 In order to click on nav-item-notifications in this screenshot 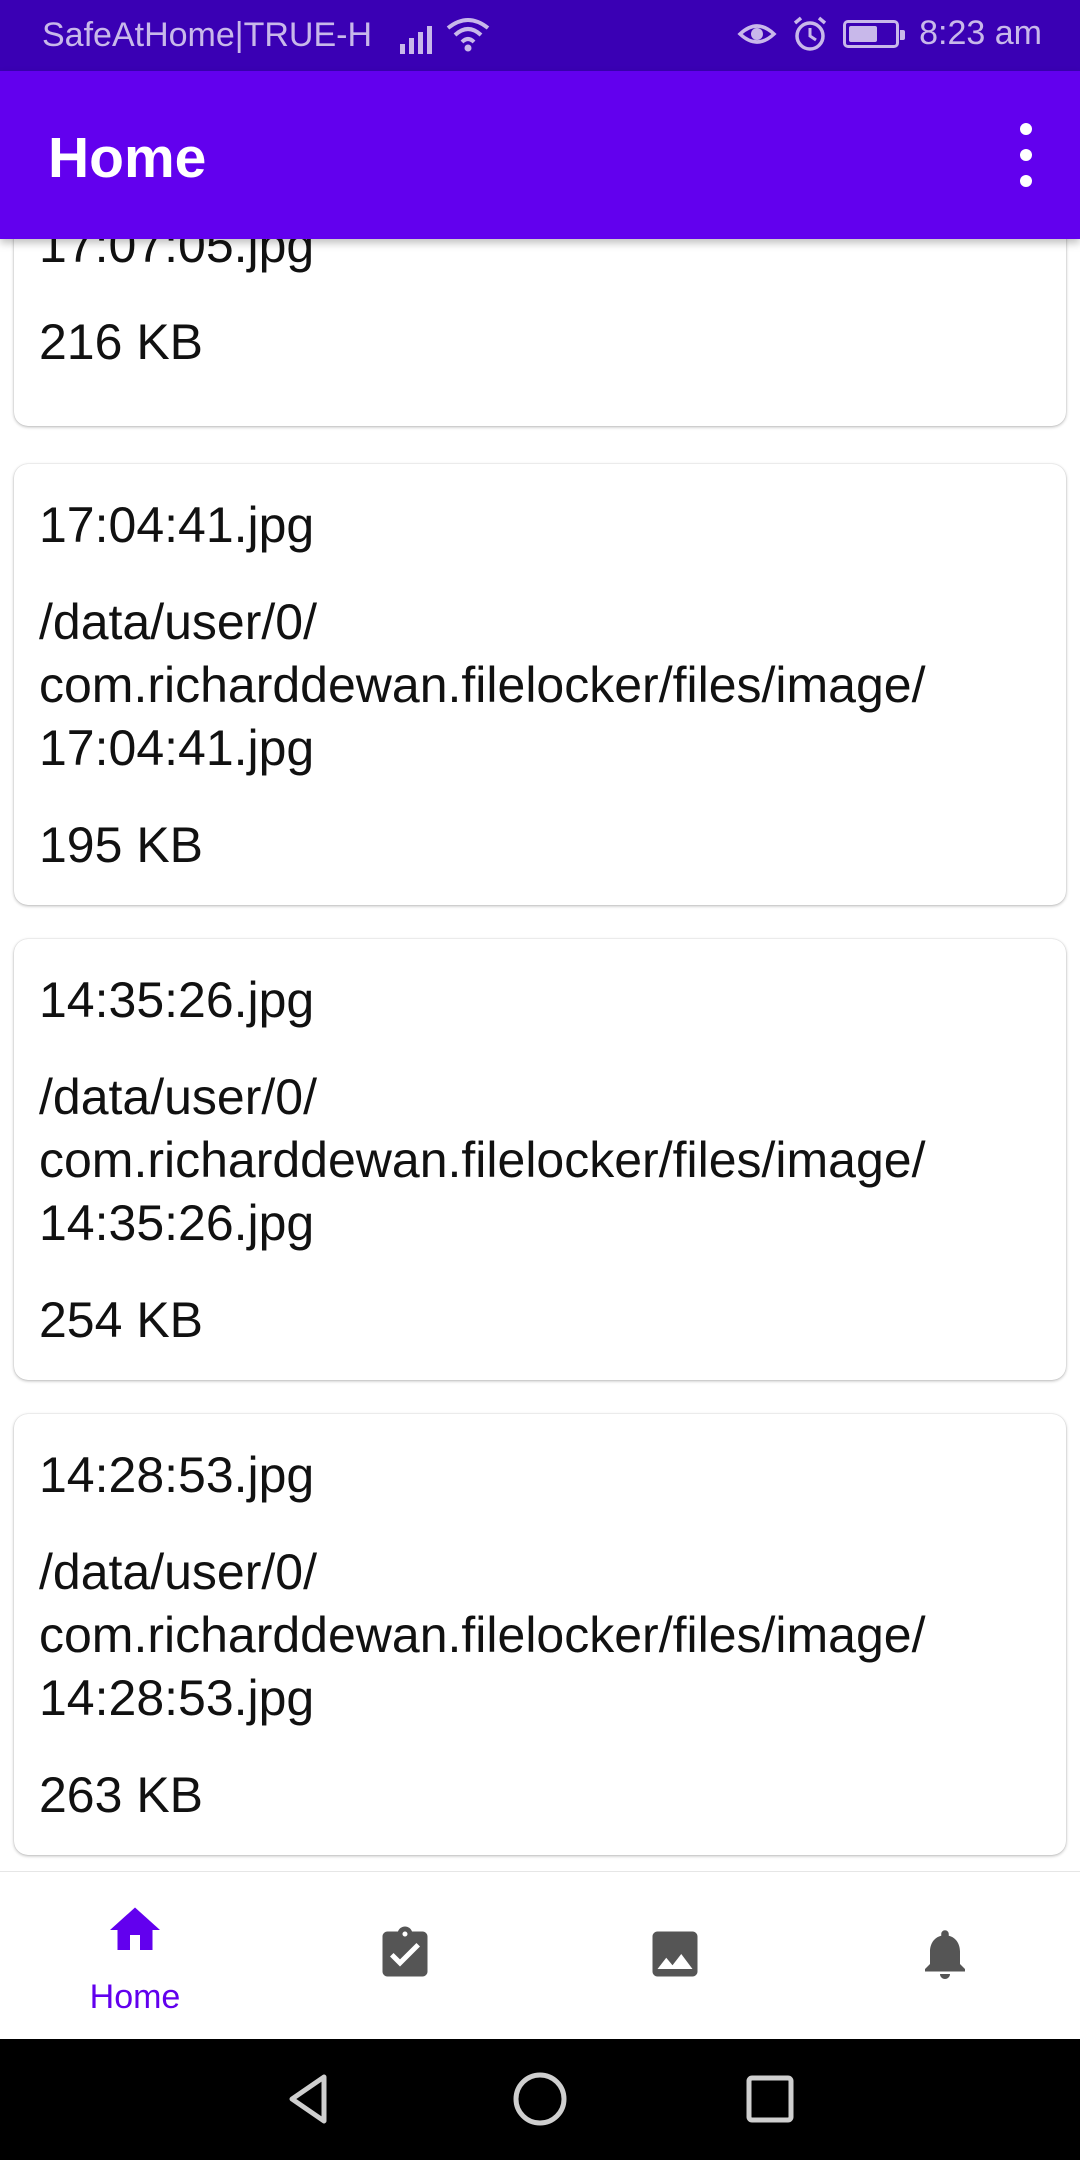, I will do `click(945, 1956)`.